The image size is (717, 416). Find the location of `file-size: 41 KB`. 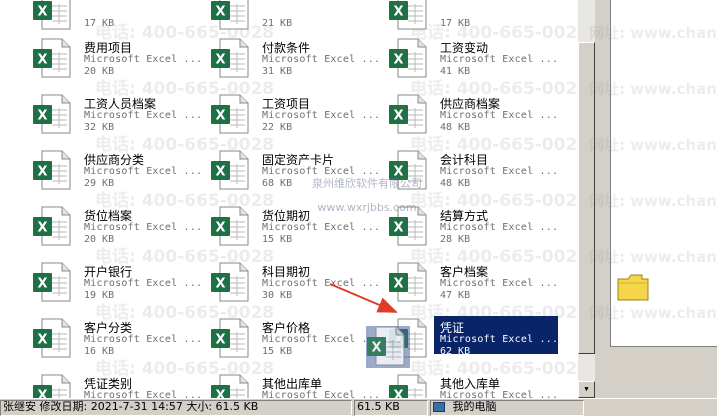

file-size: 41 KB is located at coordinates (455, 71).